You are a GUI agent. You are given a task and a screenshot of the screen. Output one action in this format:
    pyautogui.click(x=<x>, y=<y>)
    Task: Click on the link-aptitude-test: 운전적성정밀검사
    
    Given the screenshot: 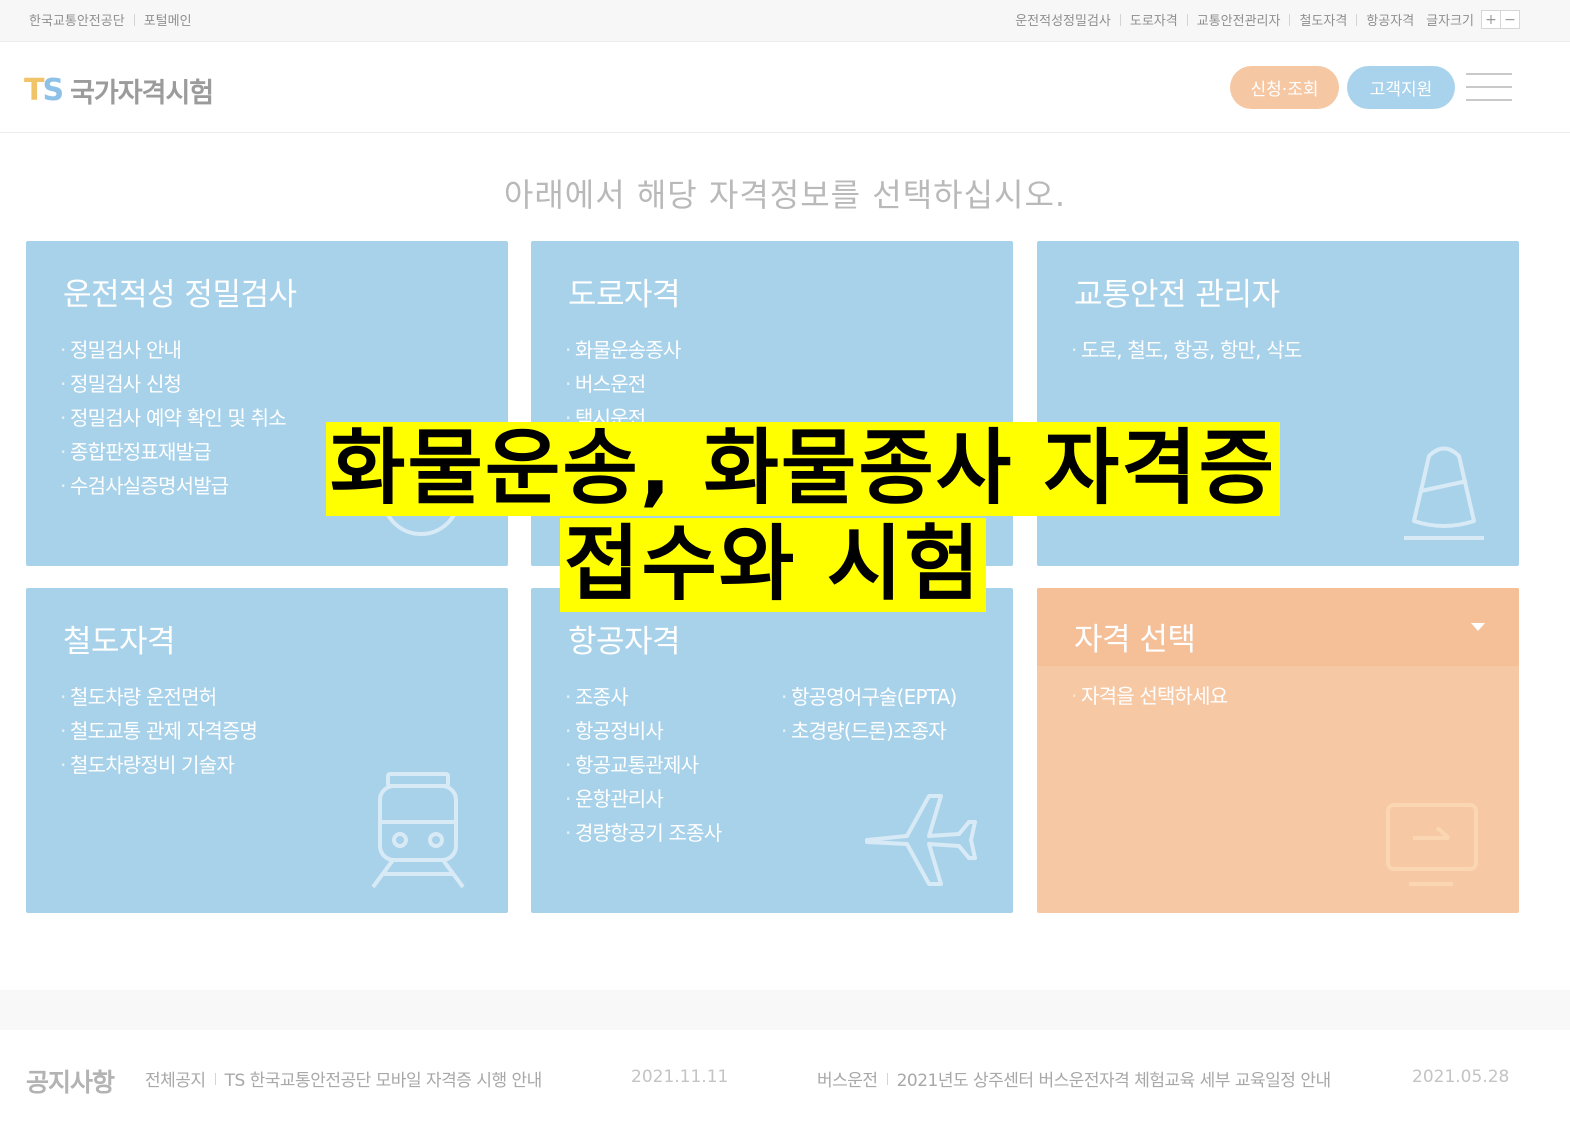 What is the action you would take?
    pyautogui.click(x=1063, y=19)
    